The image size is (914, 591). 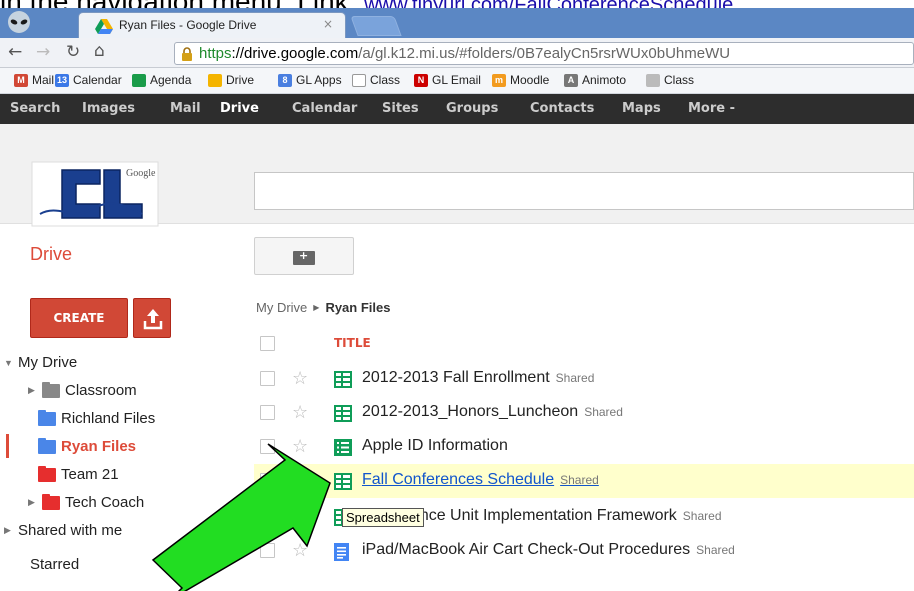 I want to click on bookmark-gl-email: N GL Email, so click(x=447, y=80).